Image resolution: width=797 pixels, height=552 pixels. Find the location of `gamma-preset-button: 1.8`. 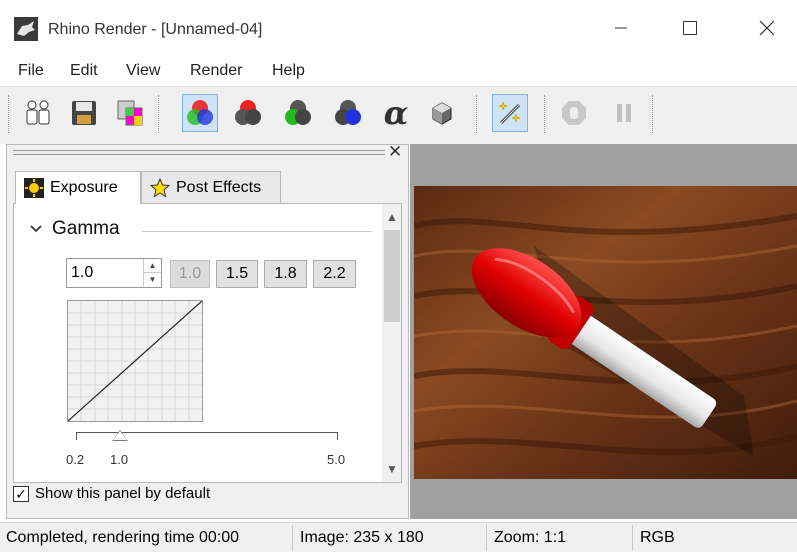

gamma-preset-button: 1.8 is located at coordinates (285, 274).